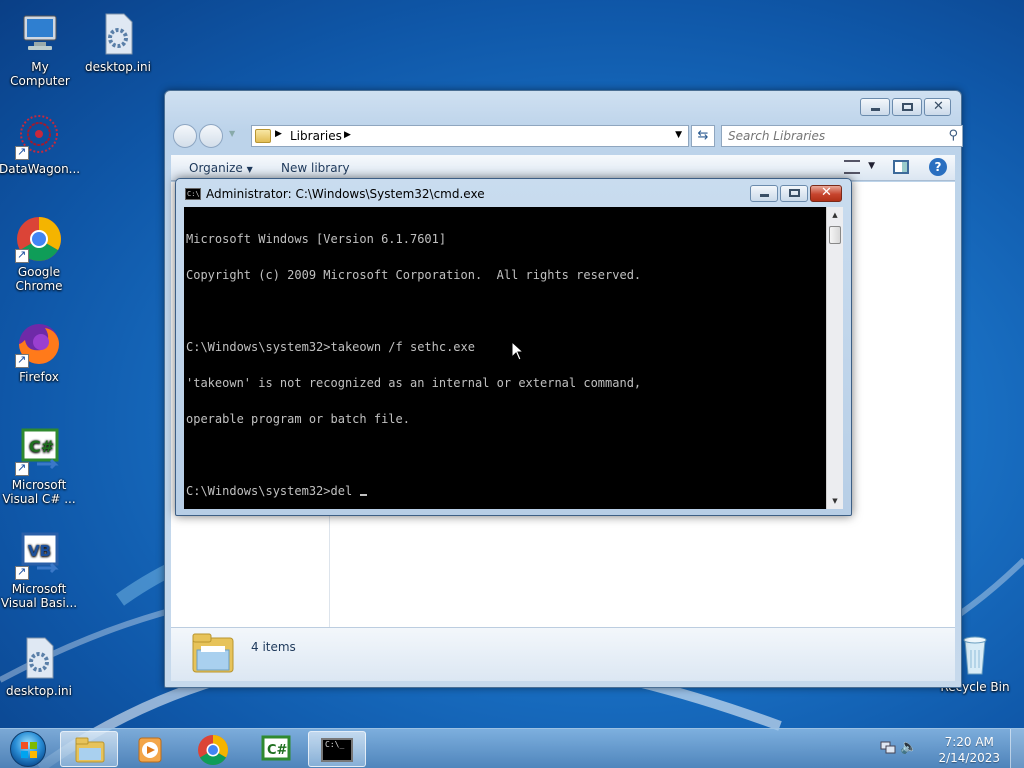 The width and height of the screenshot is (1024, 768). I want to click on minimize-button, so click(875, 107).